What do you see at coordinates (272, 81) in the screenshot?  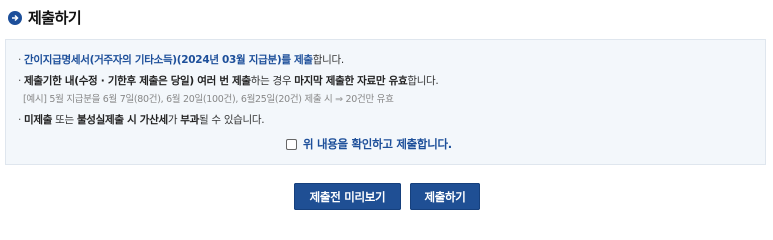 I see `notice-line-2-text-1: 하는 경우` at bounding box center [272, 81].